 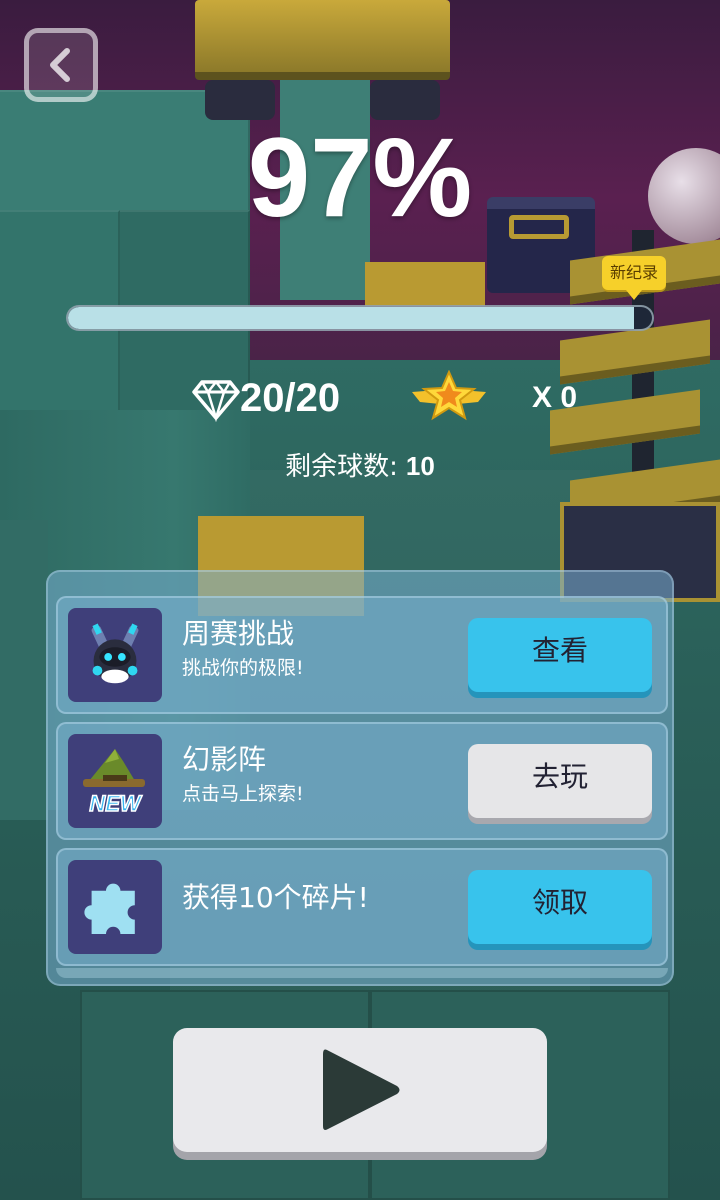 What do you see at coordinates (216, 400) in the screenshot?
I see `diamond-icon` at bounding box center [216, 400].